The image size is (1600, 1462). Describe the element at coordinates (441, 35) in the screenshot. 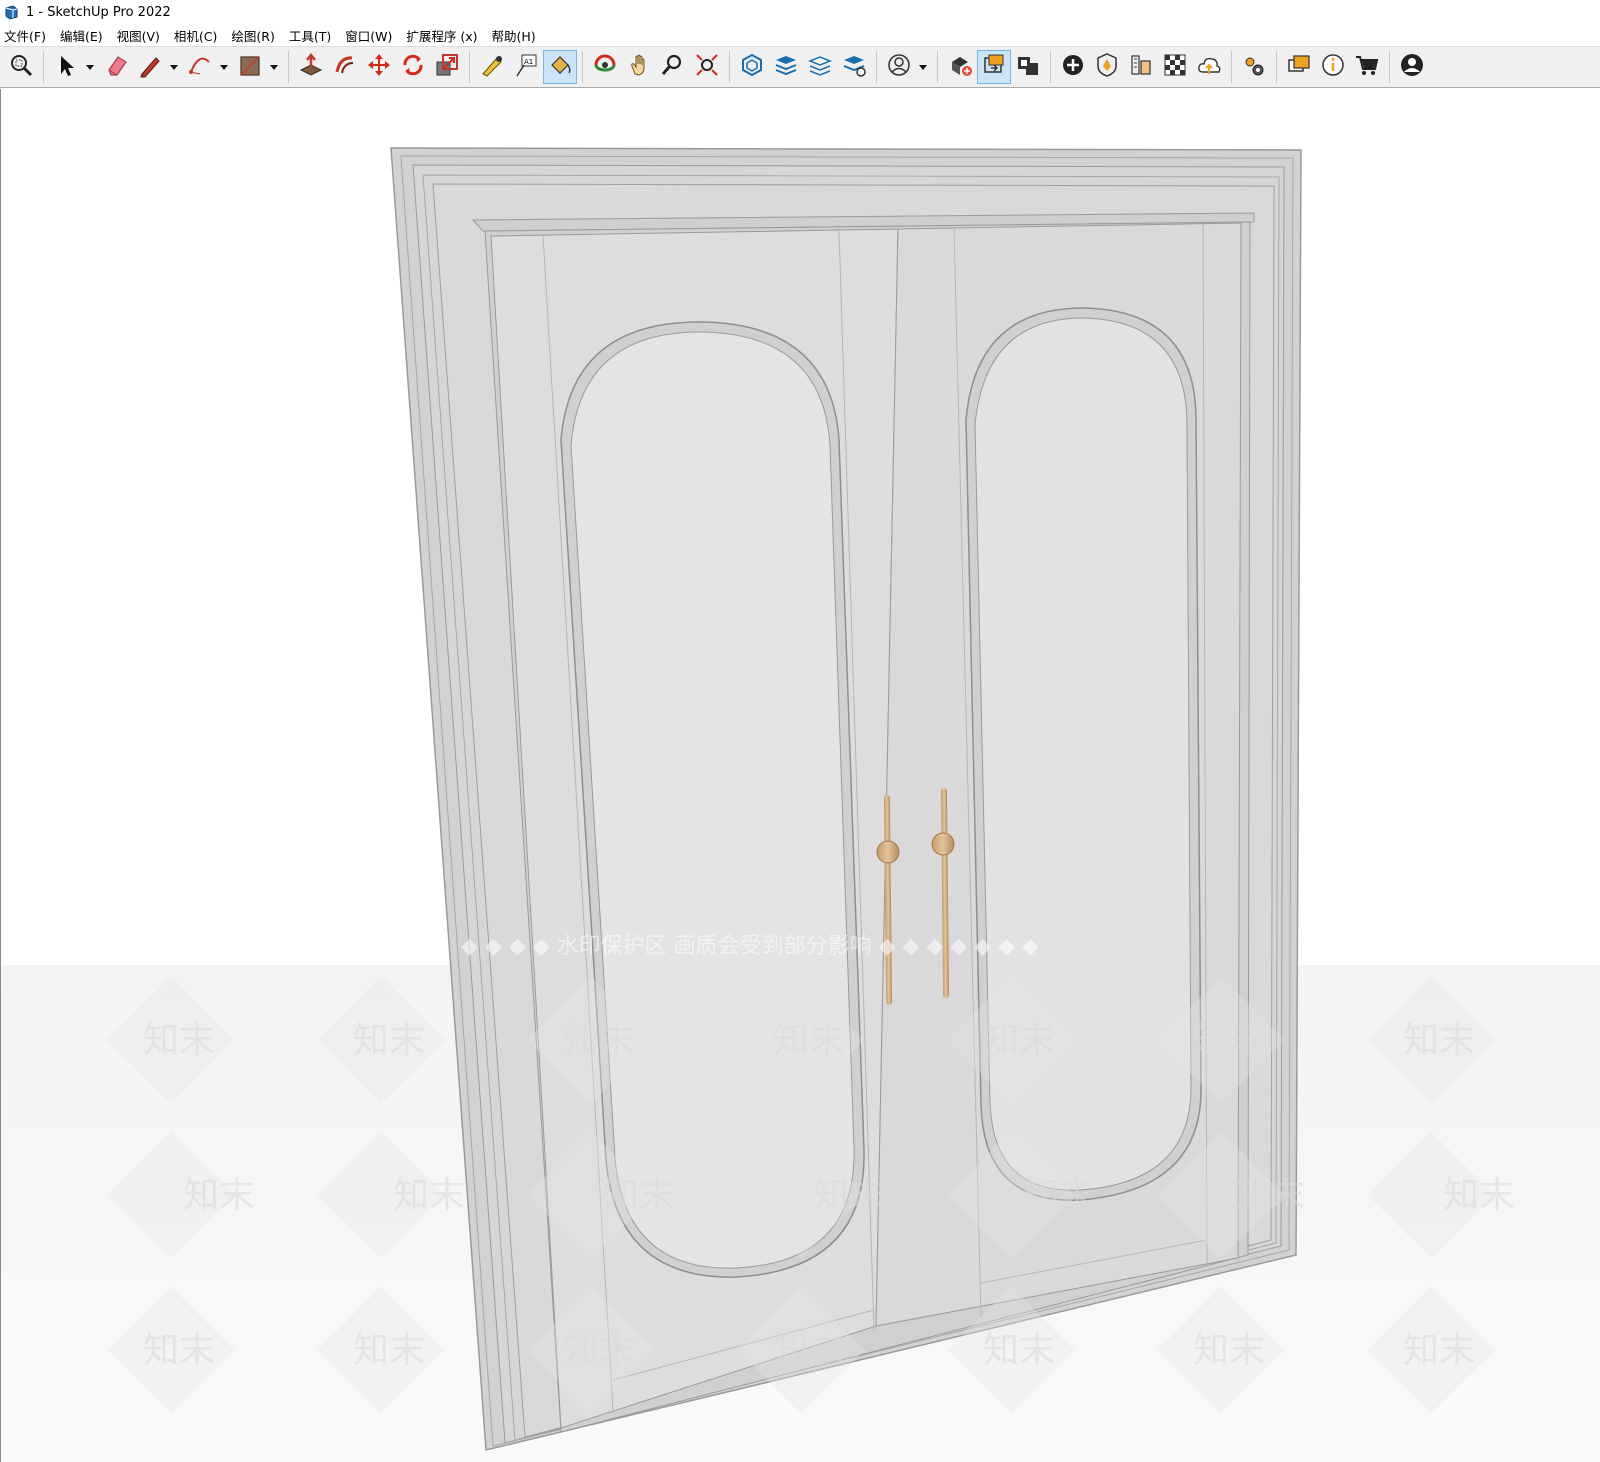

I see `menu-item-7: 扩展程序 (x)` at that location.